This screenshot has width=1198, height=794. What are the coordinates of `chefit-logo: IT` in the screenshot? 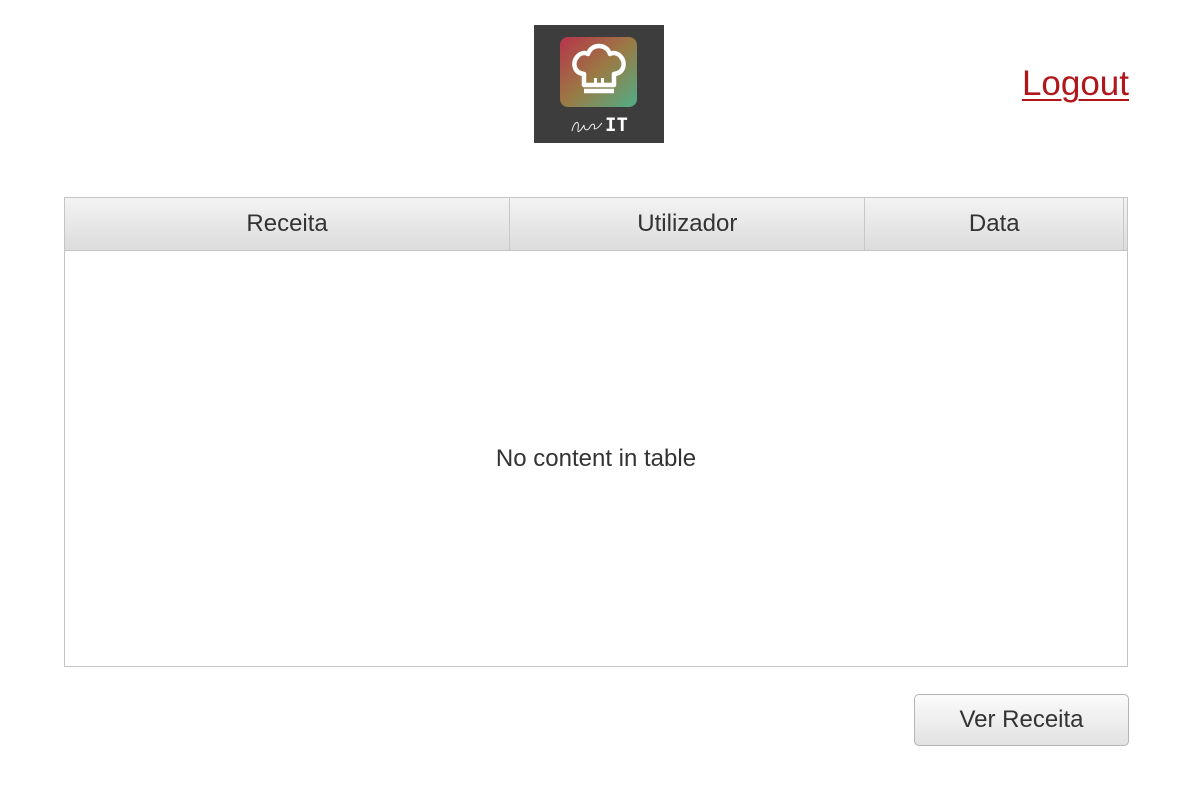 It's located at (599, 84).